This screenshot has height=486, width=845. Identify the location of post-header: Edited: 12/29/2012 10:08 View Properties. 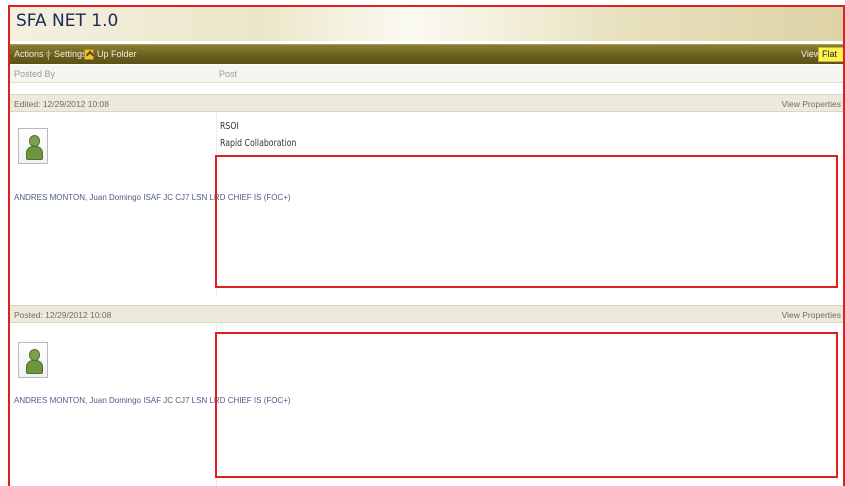
(426, 103).